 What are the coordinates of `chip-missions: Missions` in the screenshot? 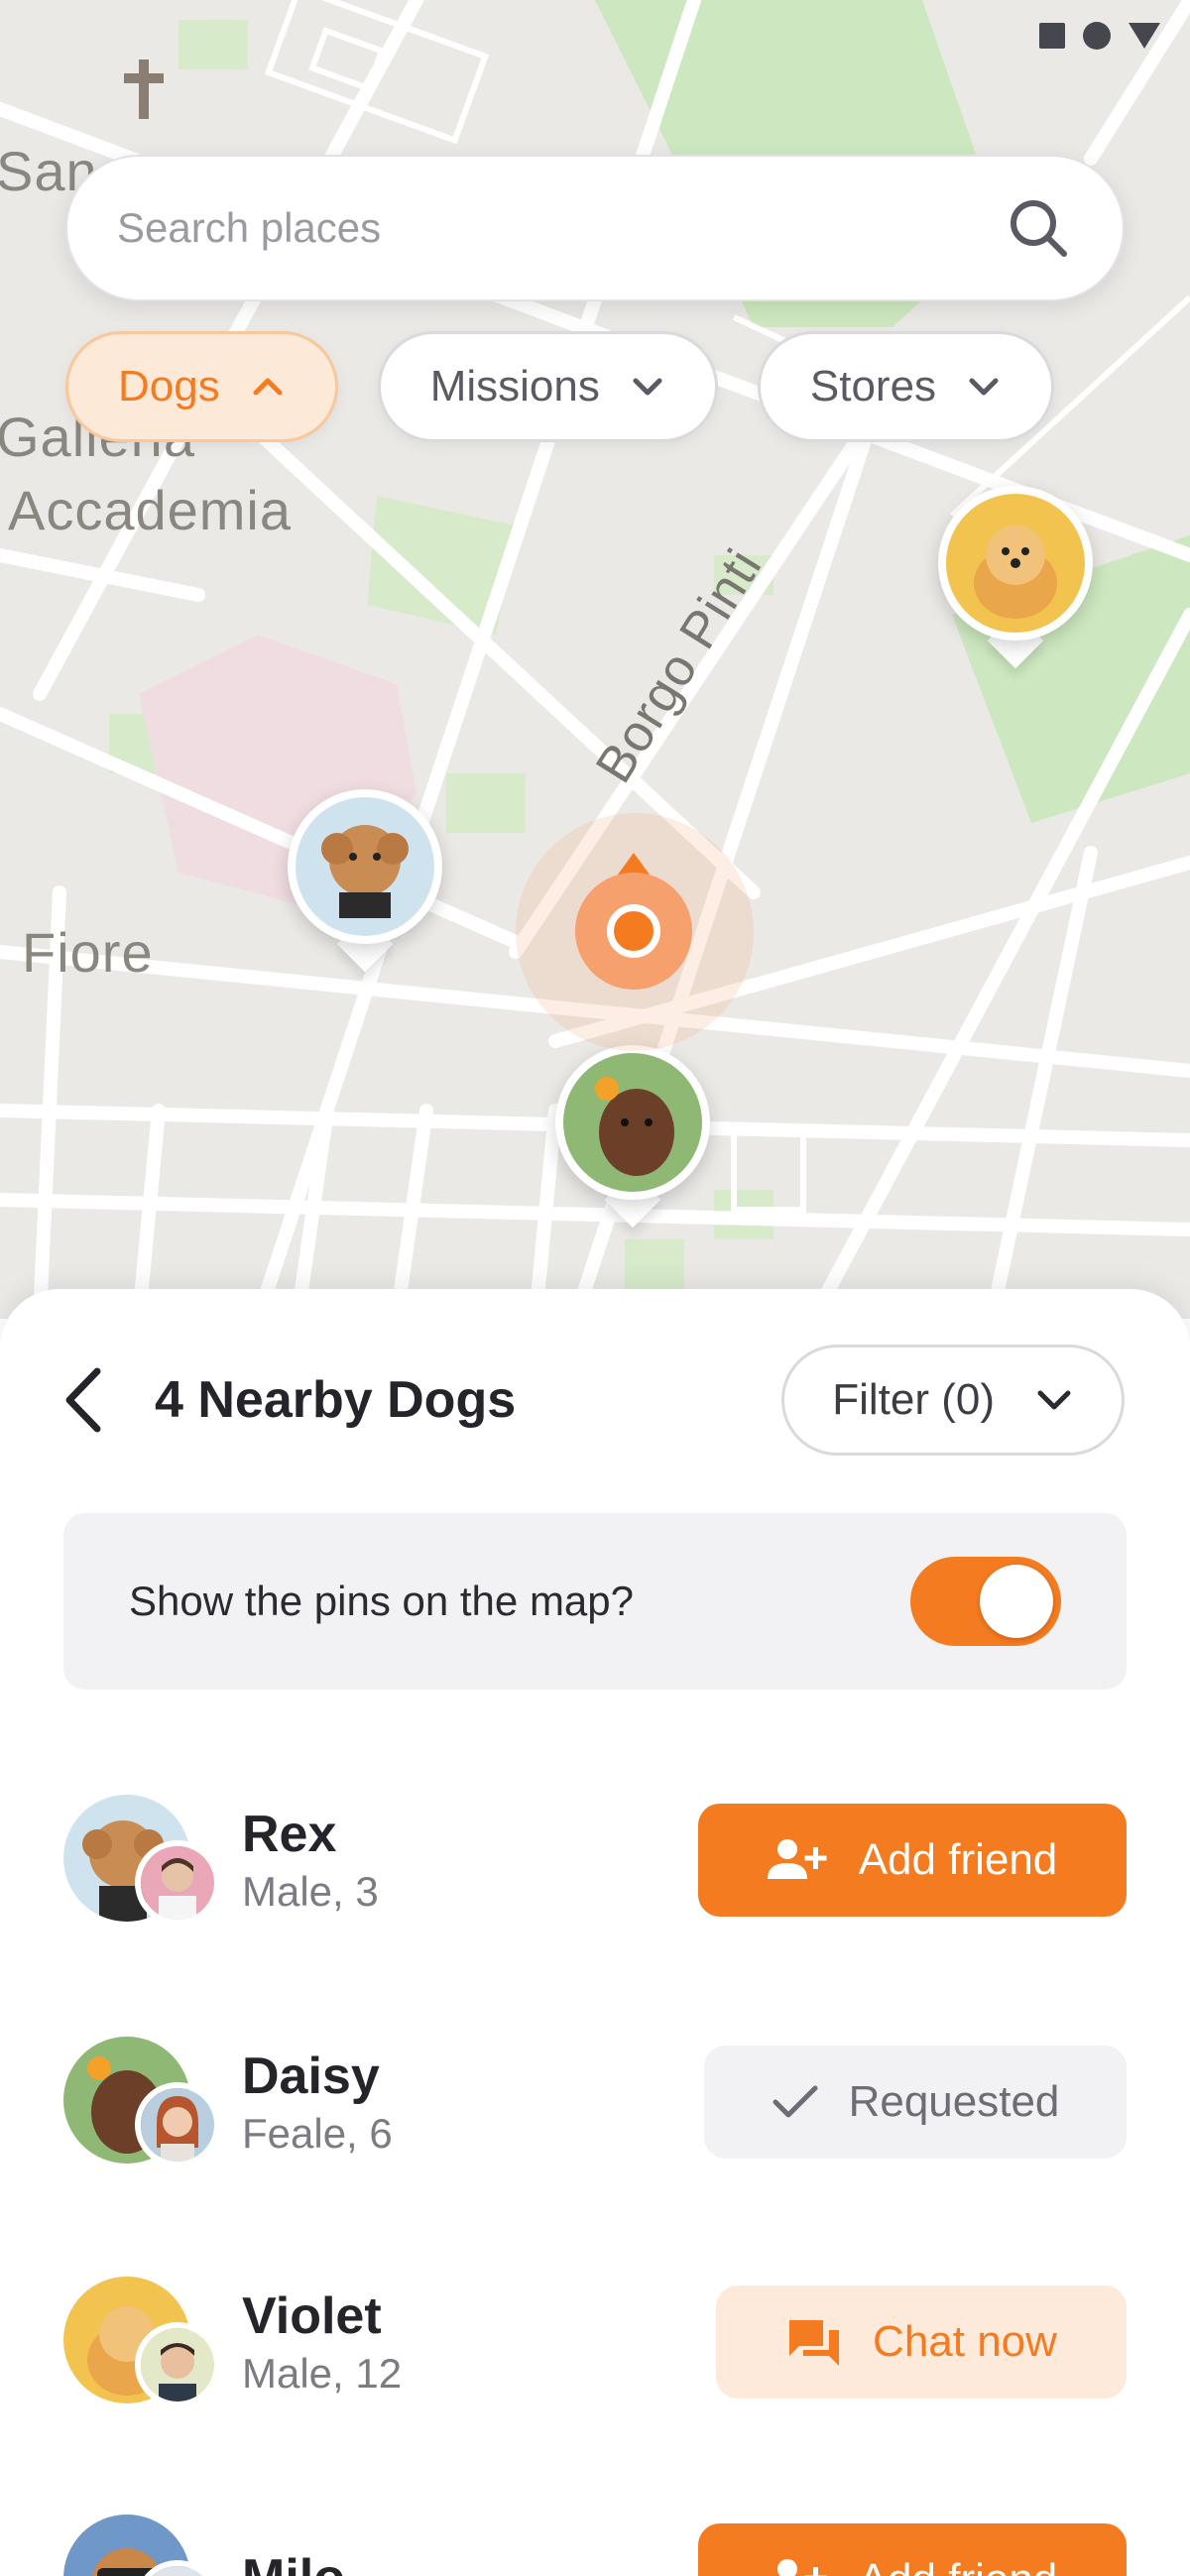 It's located at (547, 387).